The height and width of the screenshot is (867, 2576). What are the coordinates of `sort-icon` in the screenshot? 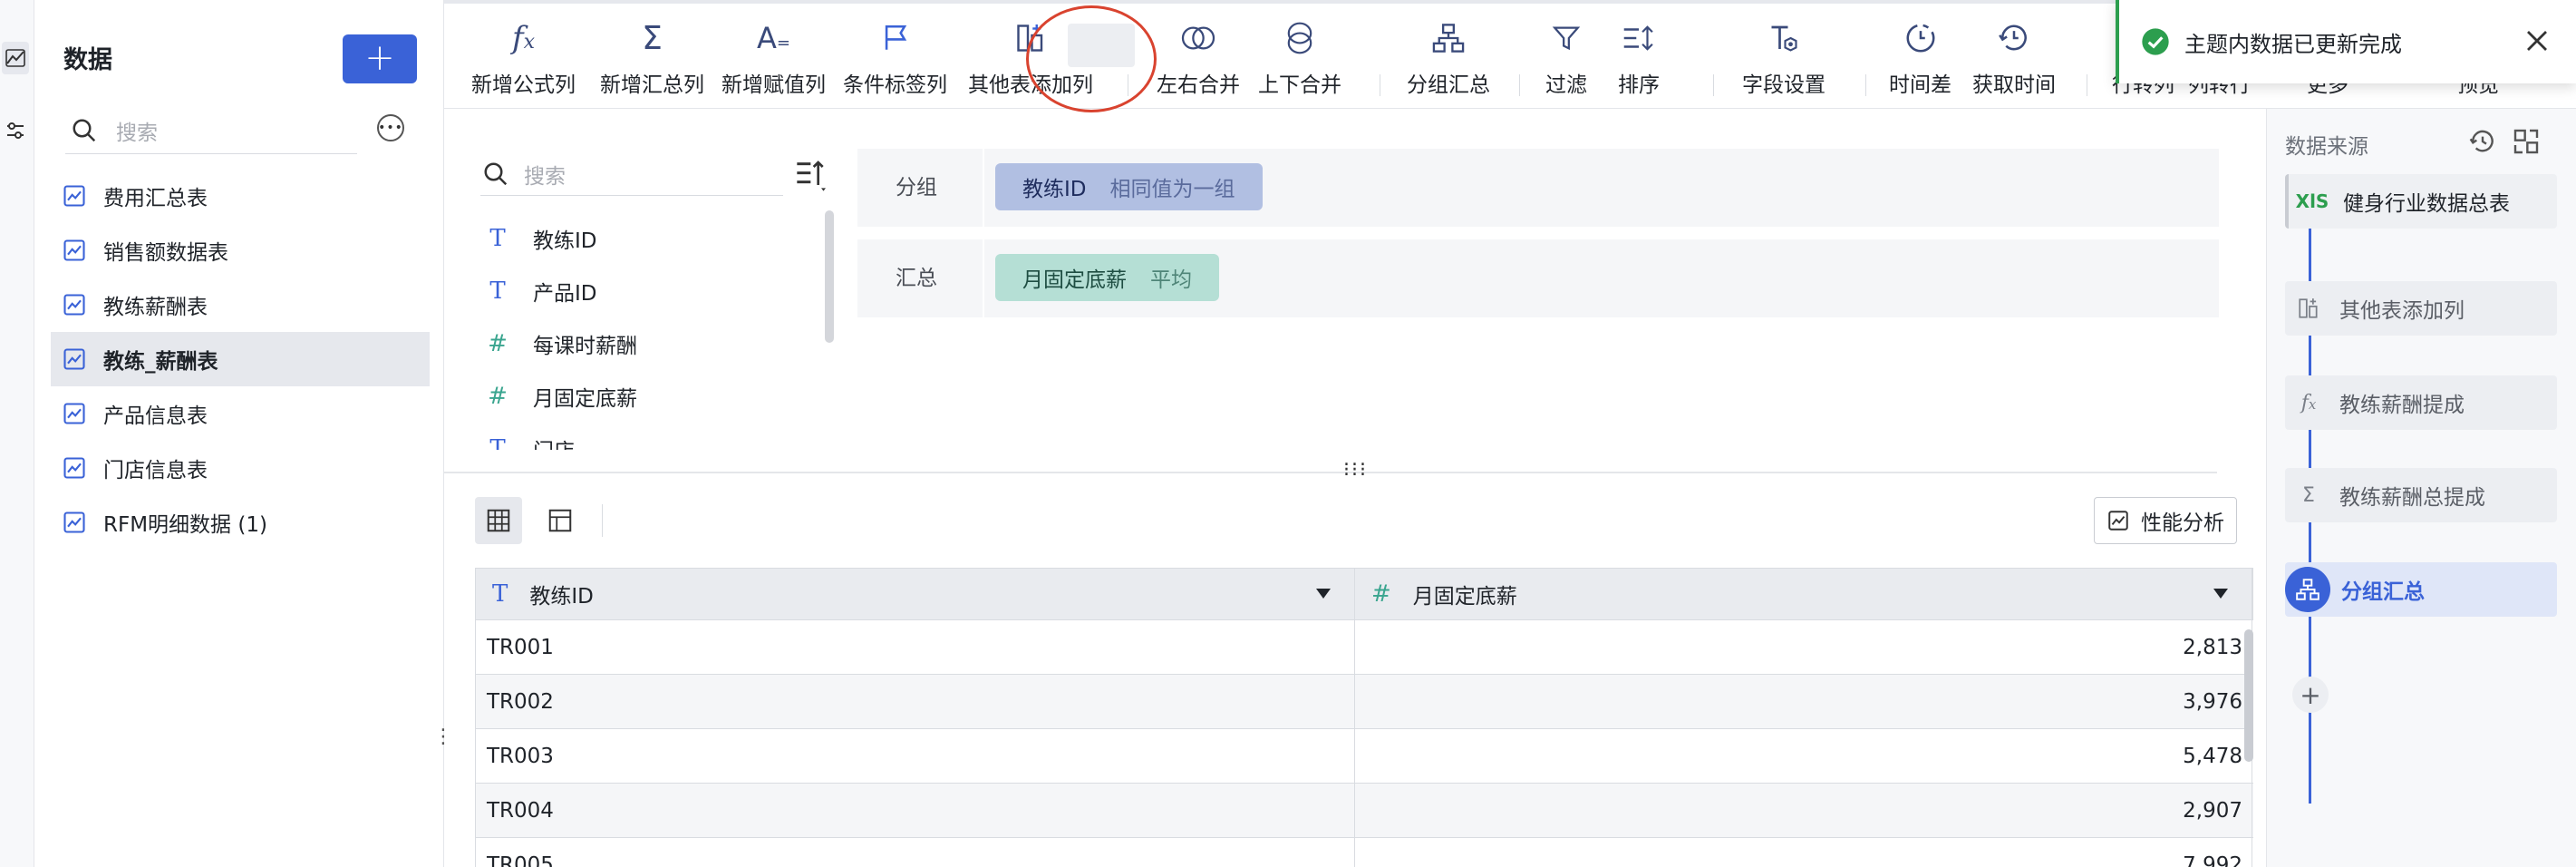 It's located at (1639, 38).